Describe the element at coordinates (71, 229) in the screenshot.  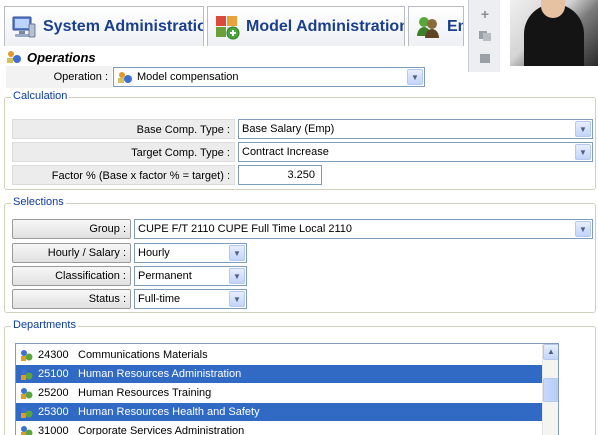
I see `group-button: Group :` at that location.